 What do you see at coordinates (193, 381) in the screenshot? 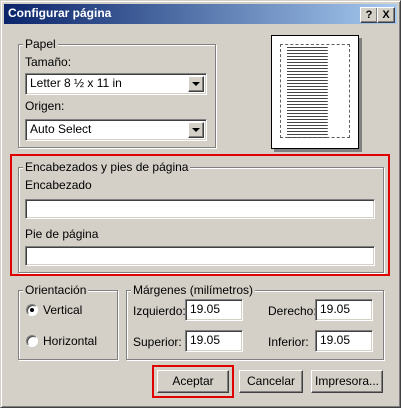
I see `highlight-ok-button` at bounding box center [193, 381].